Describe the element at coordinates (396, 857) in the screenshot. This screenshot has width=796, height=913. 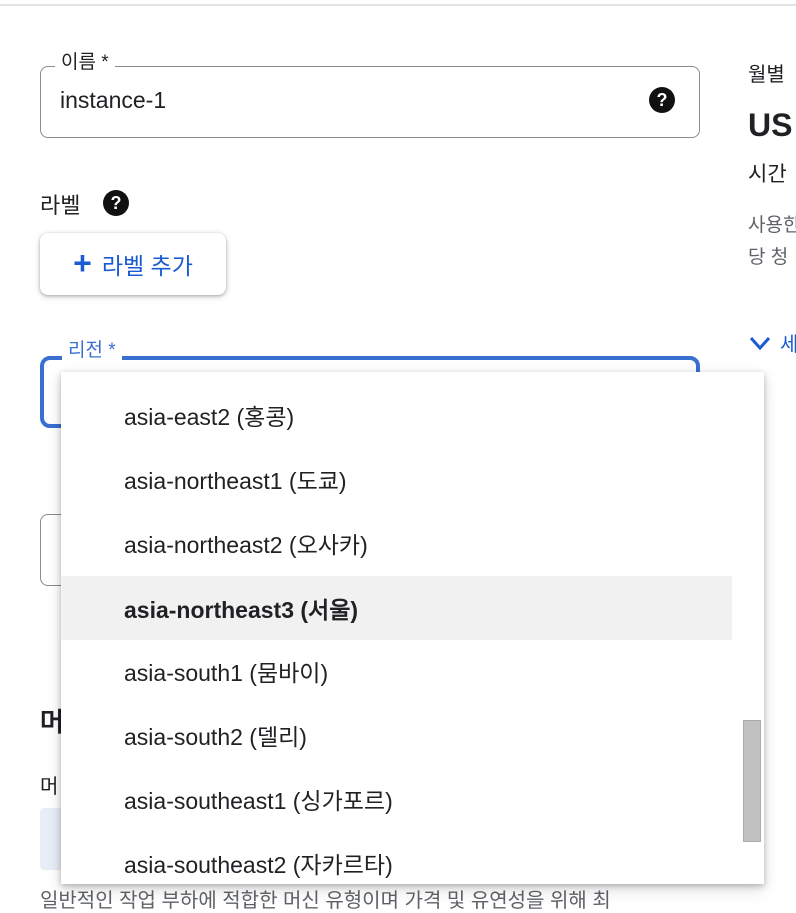
I see `region-option: asia-southeast2 (자카르타)` at that location.